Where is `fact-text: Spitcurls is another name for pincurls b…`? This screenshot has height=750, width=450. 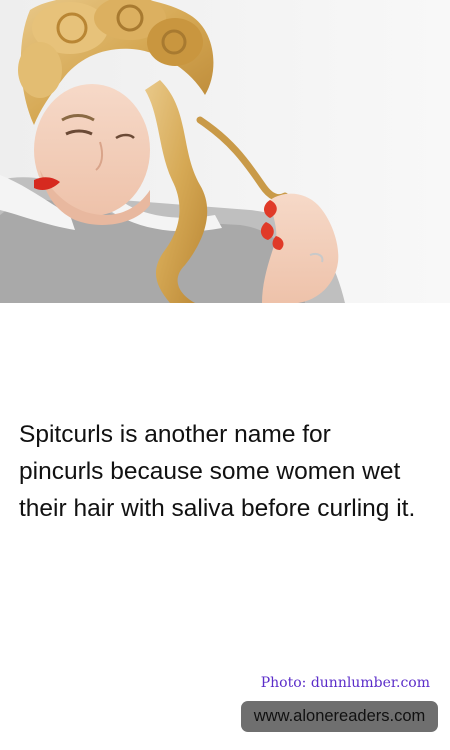
fact-text: Spitcurls is another name for pincurls b… is located at coordinates (217, 471).